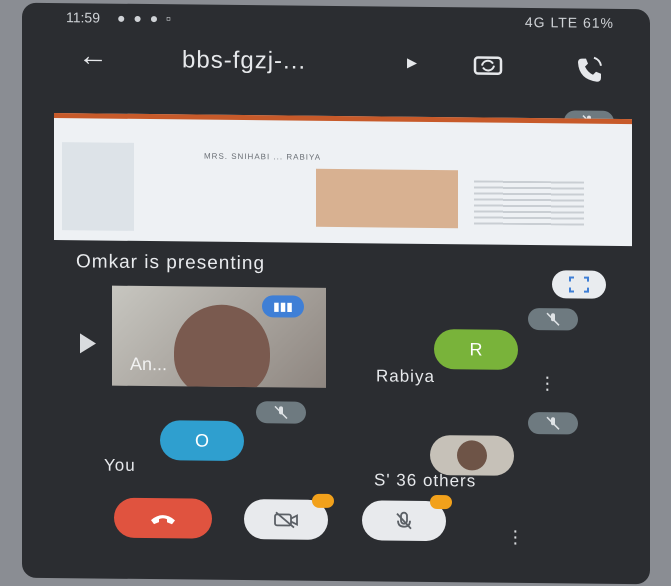  Describe the element at coordinates (93, 56) in the screenshot. I see `back-arrow-icon: ←` at that location.